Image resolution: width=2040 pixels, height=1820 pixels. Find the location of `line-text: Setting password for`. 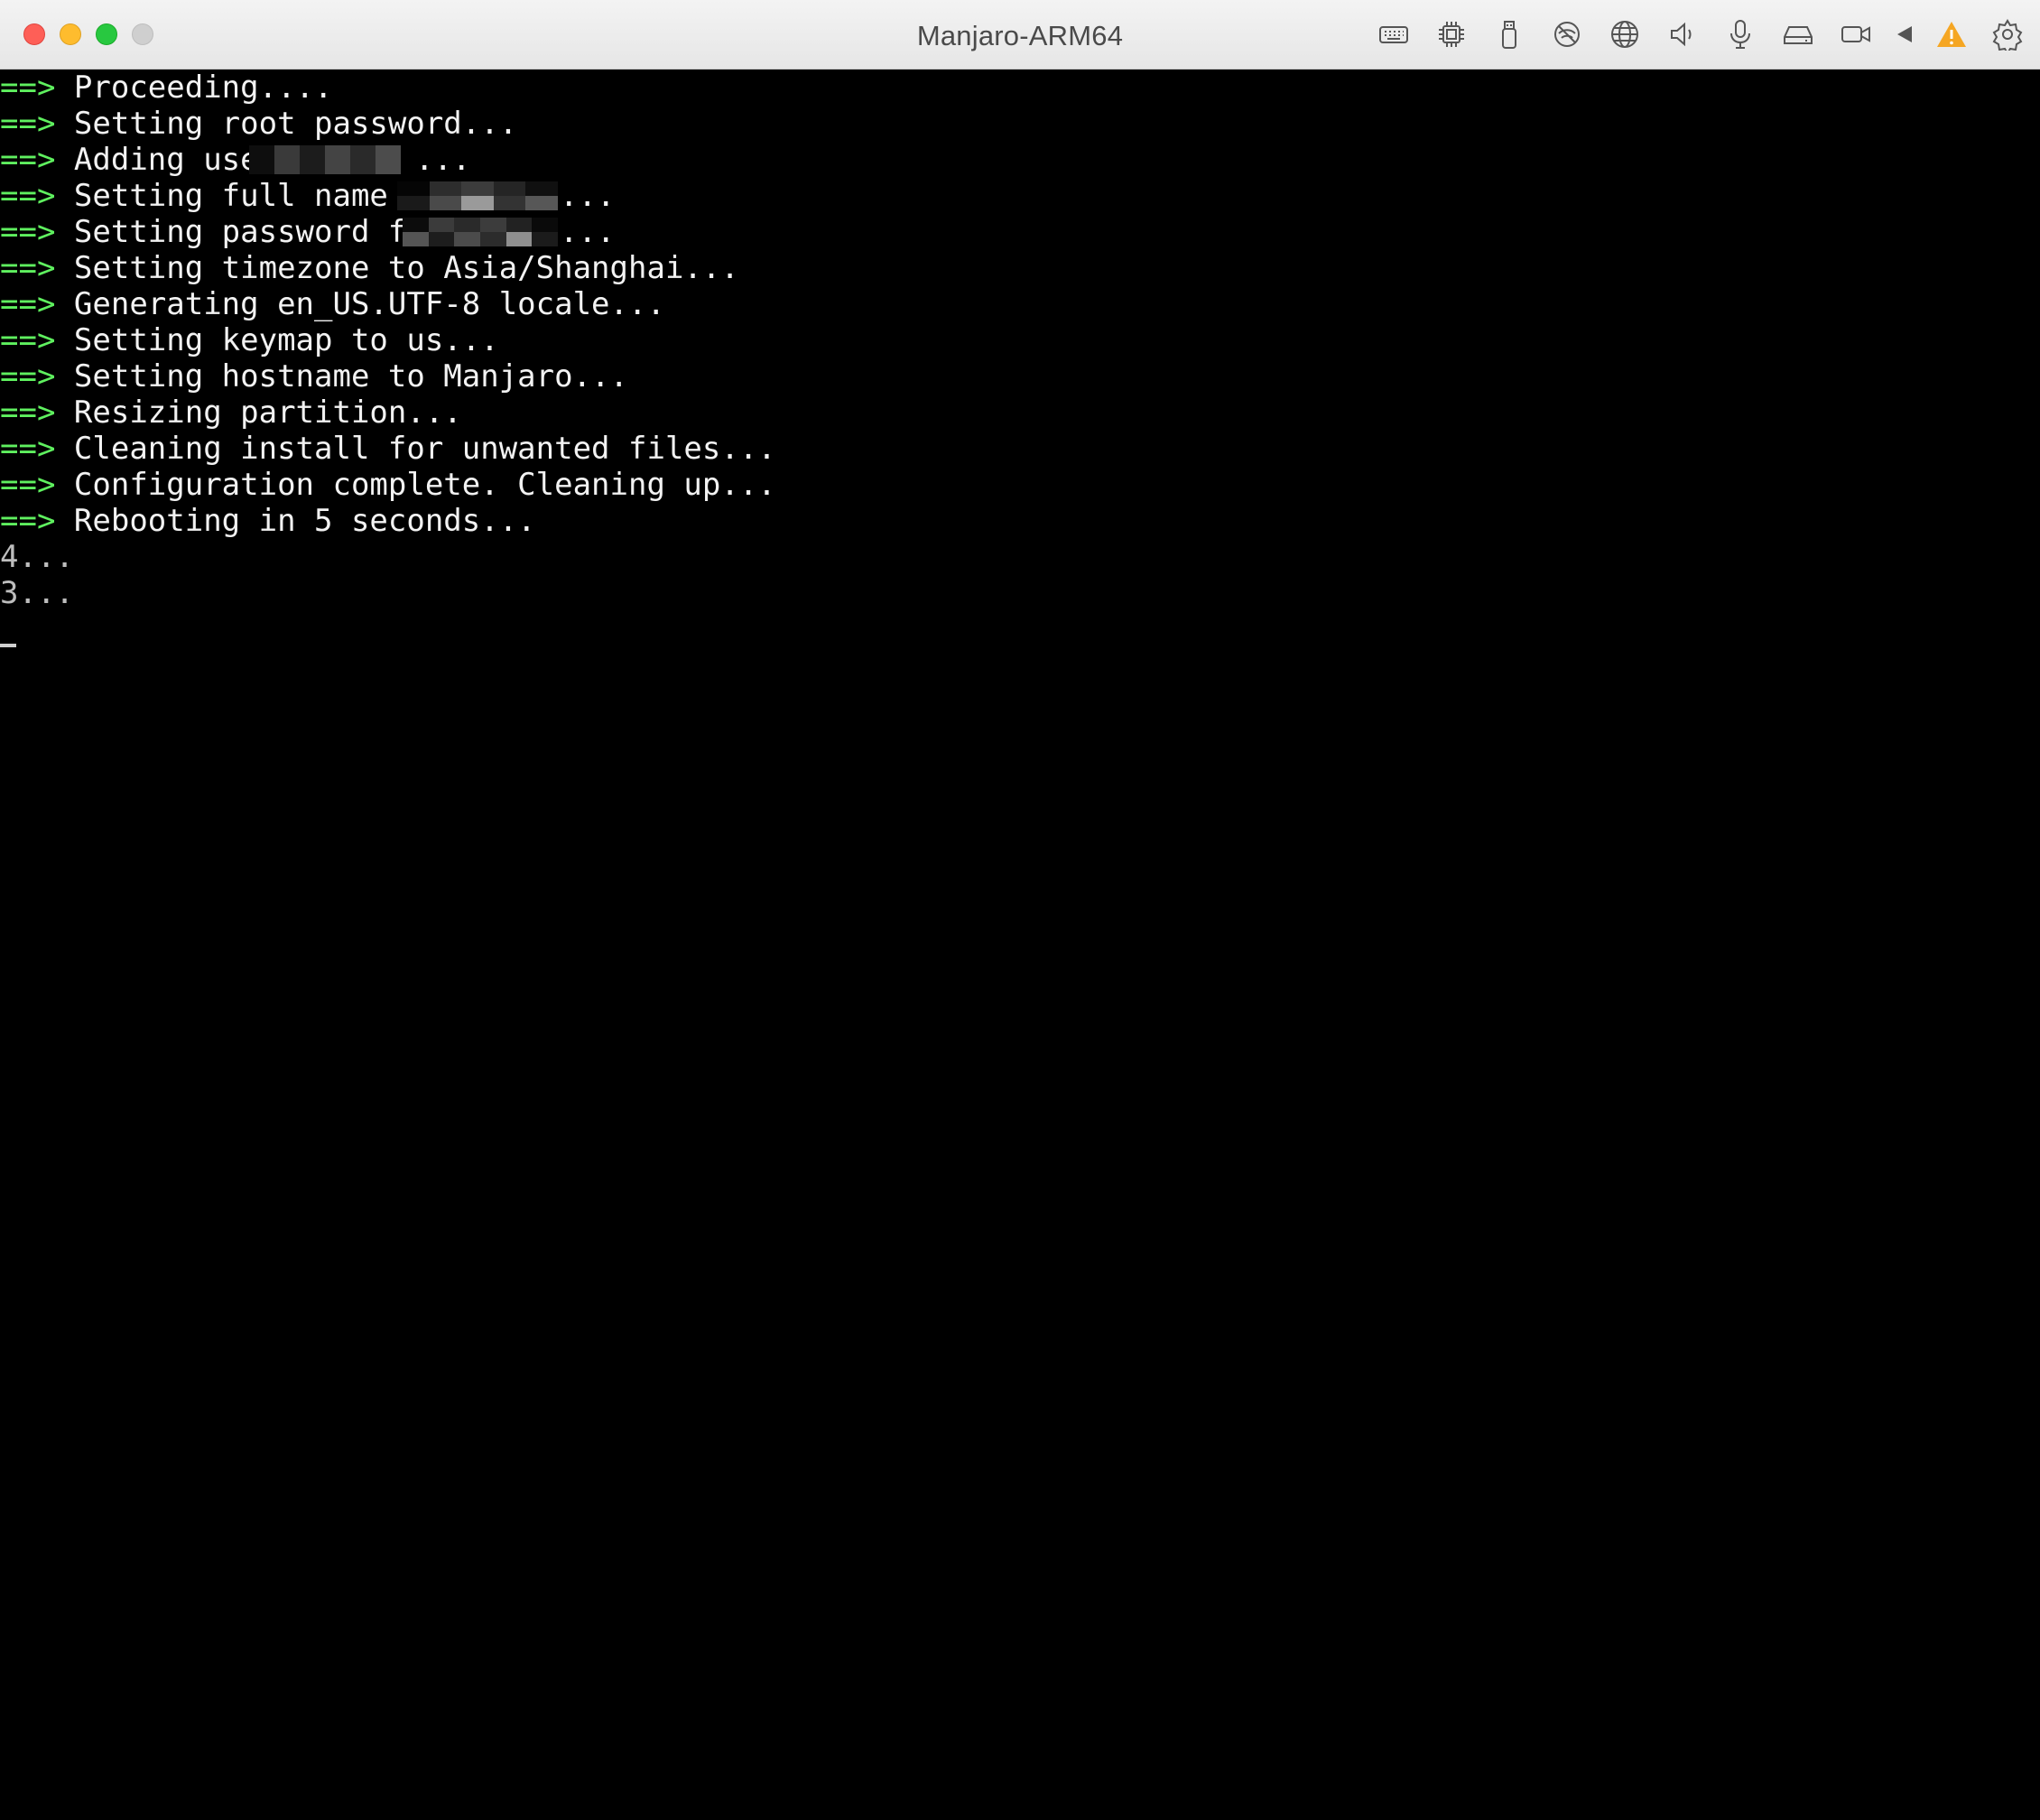

line-text: Setting password for is located at coordinates (258, 232).